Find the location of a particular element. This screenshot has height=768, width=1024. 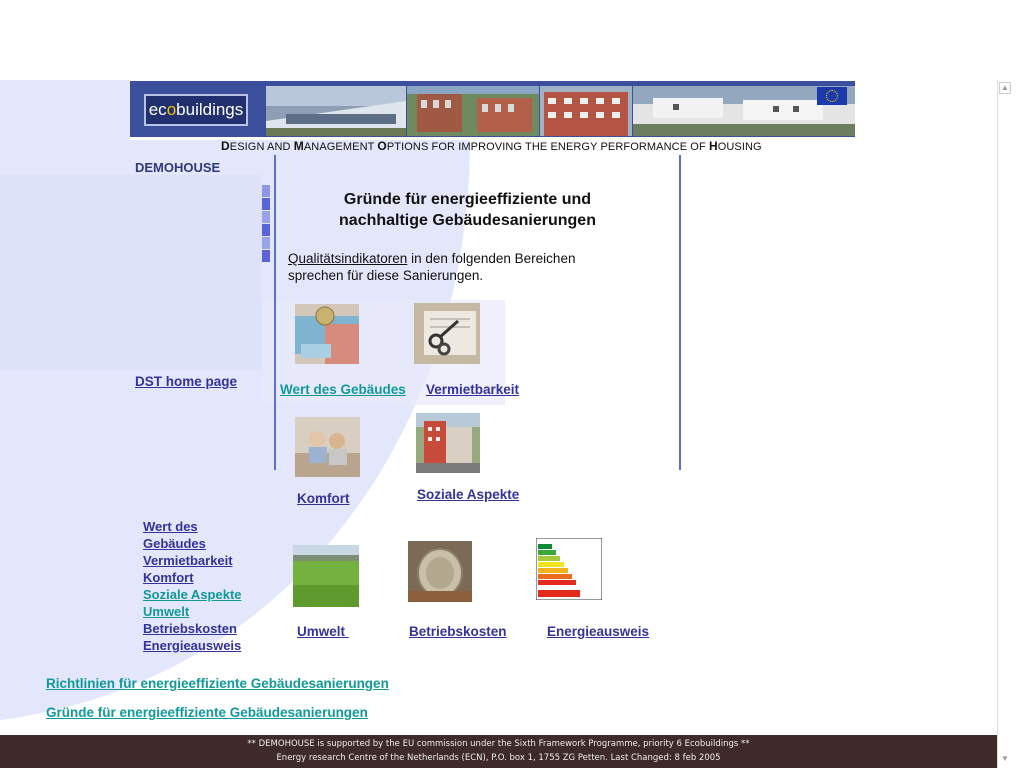

people-image is located at coordinates (327, 447).